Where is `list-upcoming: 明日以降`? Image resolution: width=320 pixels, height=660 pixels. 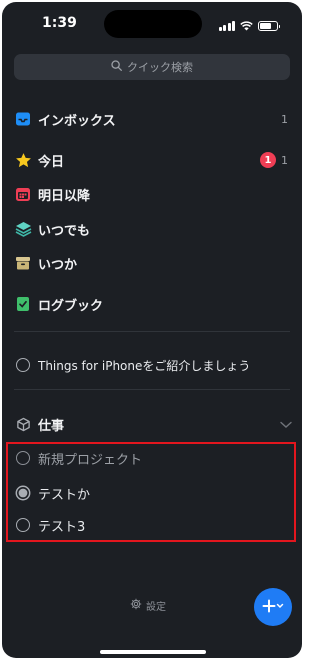 list-upcoming: 明日以降 is located at coordinates (153, 194).